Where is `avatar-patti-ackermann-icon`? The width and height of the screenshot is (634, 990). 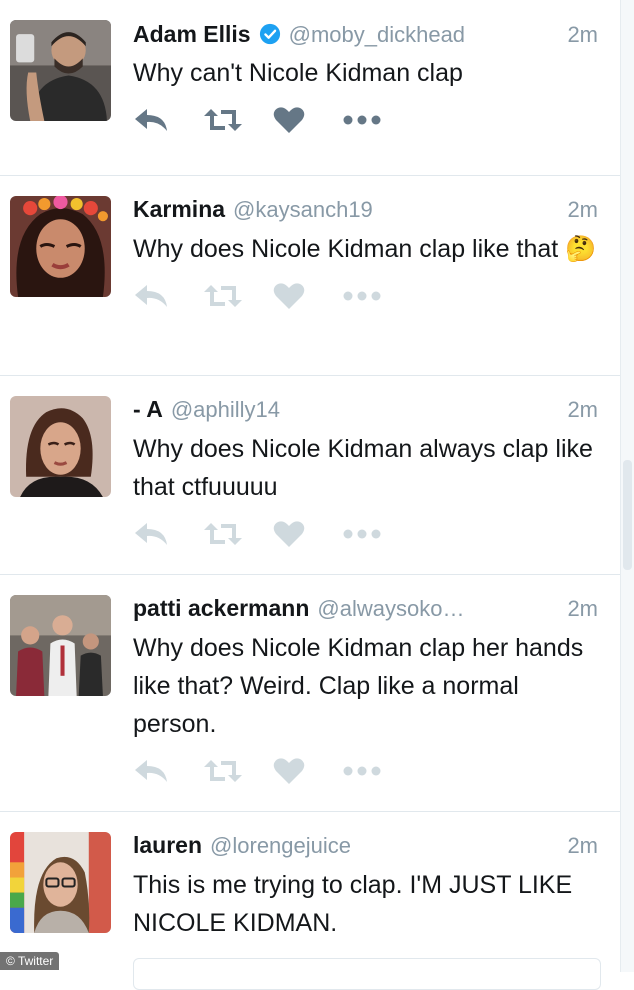 avatar-patti-ackermann-icon is located at coordinates (60, 645).